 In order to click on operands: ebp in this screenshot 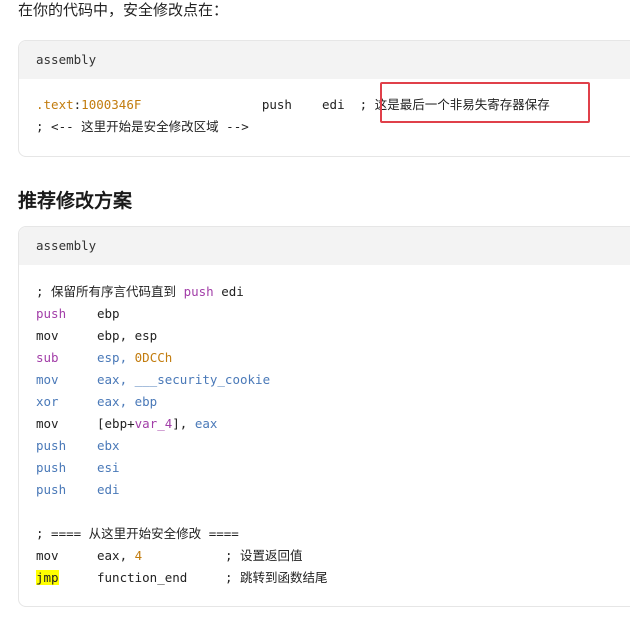, I will do `click(108, 313)`.